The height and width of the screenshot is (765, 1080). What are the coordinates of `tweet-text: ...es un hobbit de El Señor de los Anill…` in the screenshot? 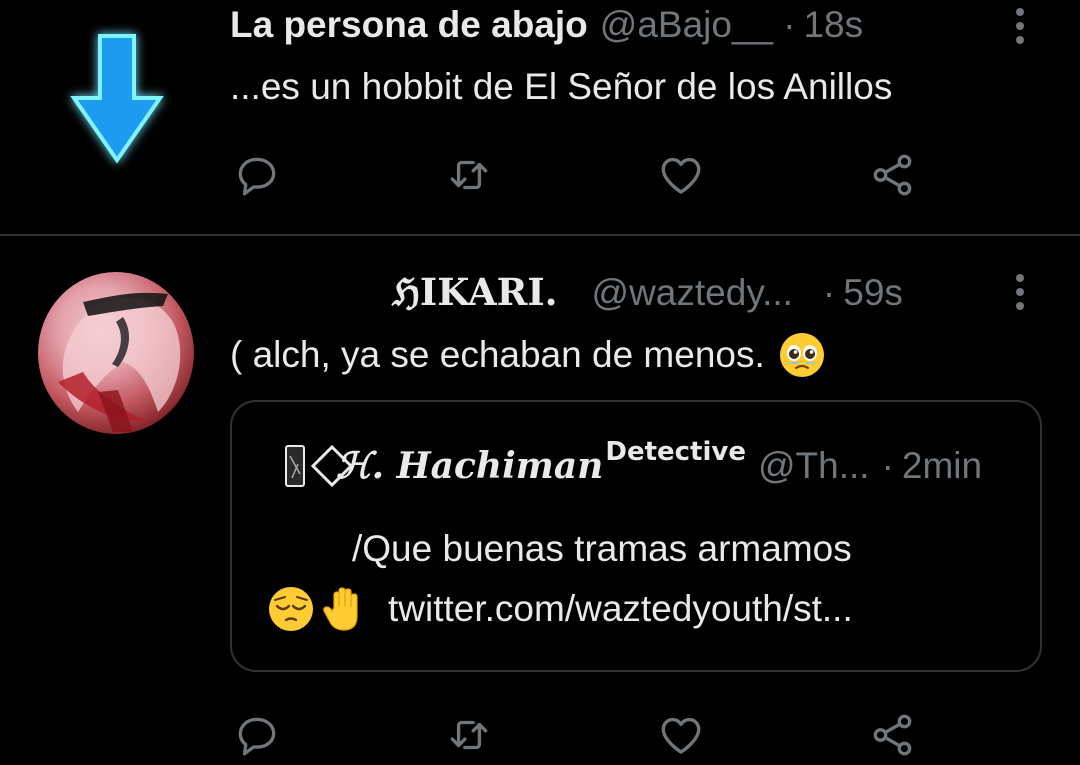 It's located at (561, 86).